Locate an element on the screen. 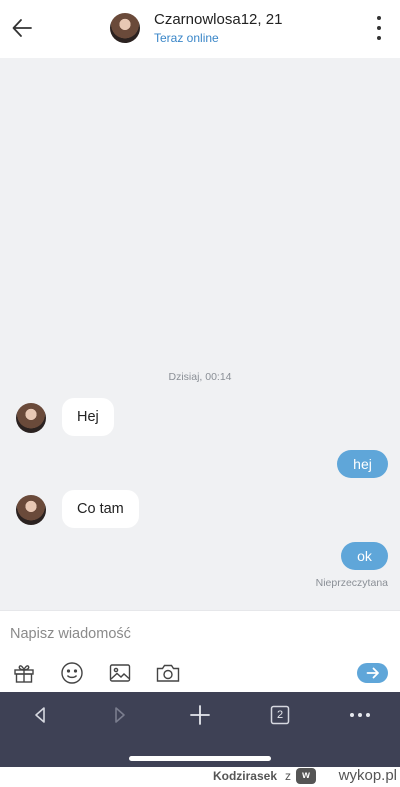 This screenshot has height=787, width=400. watermark-site: wykop.pl is located at coordinates (367, 775).